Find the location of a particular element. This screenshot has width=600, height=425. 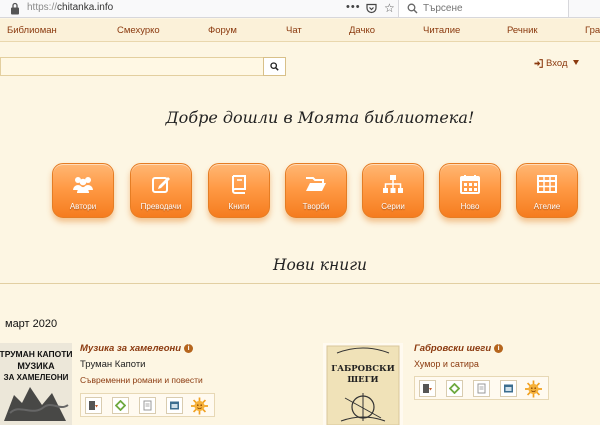

book-cover-gabrovo-jokes: ГАБРОВСКИ ШЕГИ is located at coordinates (363, 384).